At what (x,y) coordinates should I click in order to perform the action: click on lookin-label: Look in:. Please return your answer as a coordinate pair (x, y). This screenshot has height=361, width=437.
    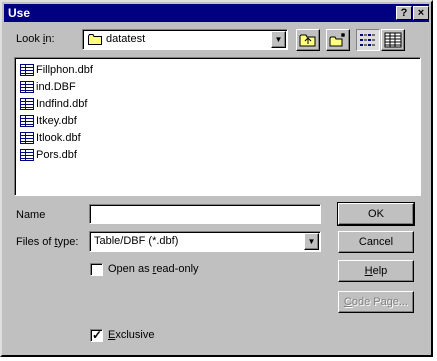
    Looking at the image, I should click on (35, 39).